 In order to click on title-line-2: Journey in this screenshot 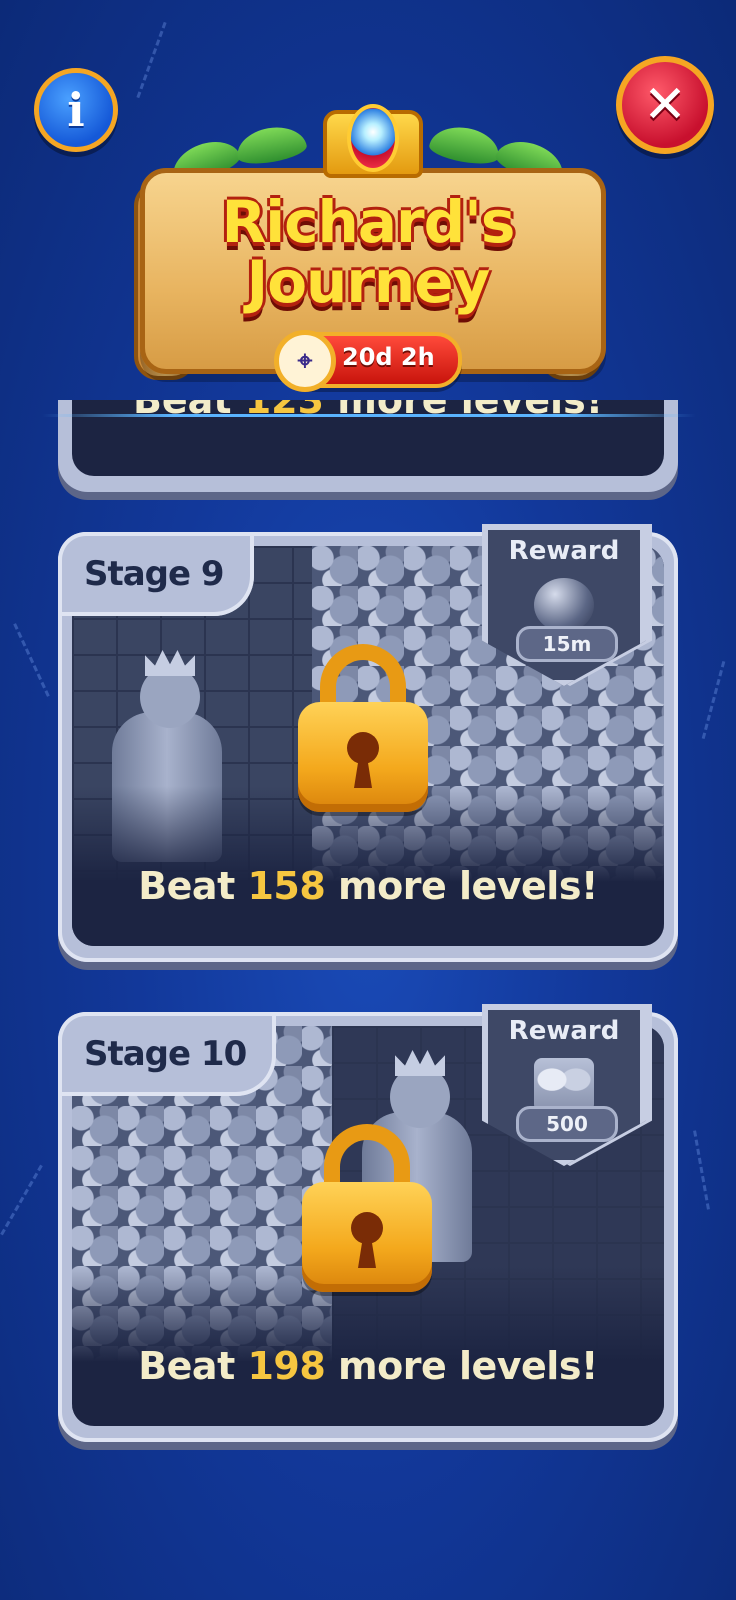, I will do `click(368, 282)`.